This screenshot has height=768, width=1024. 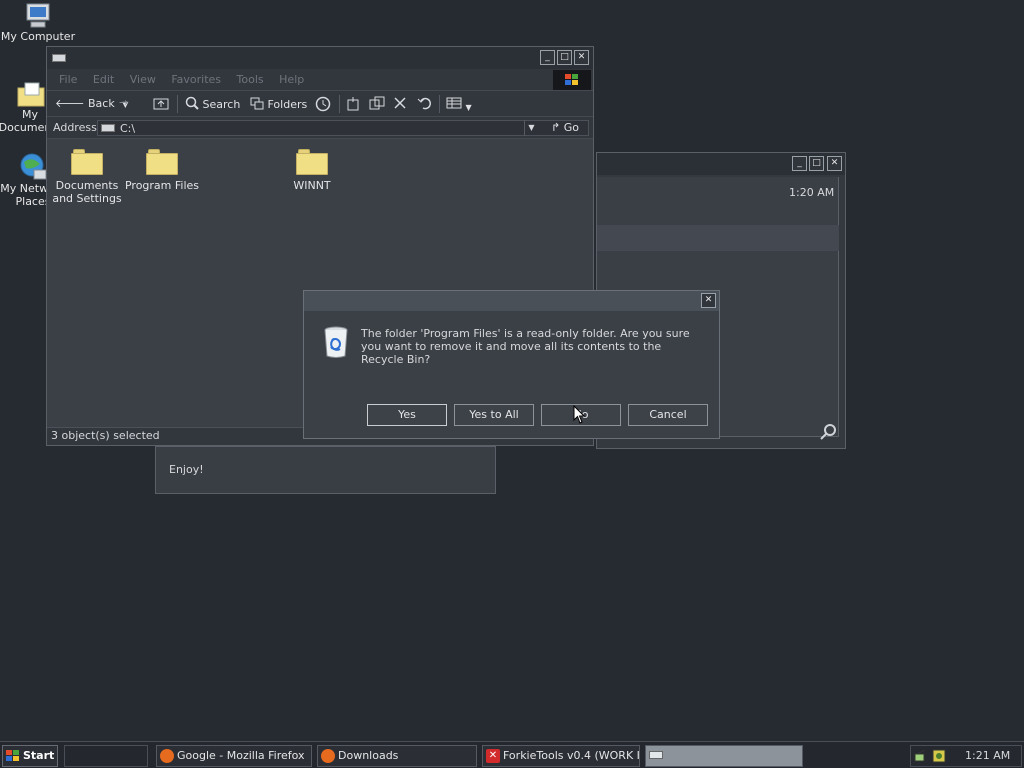 I want to click on menu-edit: Edit, so click(x=103, y=80).